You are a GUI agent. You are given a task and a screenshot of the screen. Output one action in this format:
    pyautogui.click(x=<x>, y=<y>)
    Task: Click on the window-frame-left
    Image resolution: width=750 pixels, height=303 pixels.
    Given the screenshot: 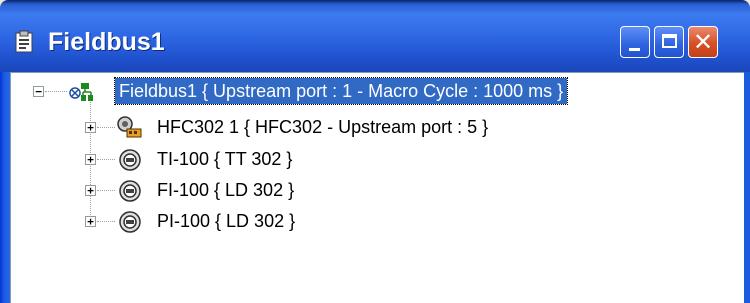 What is the action you would take?
    pyautogui.click(x=5, y=187)
    